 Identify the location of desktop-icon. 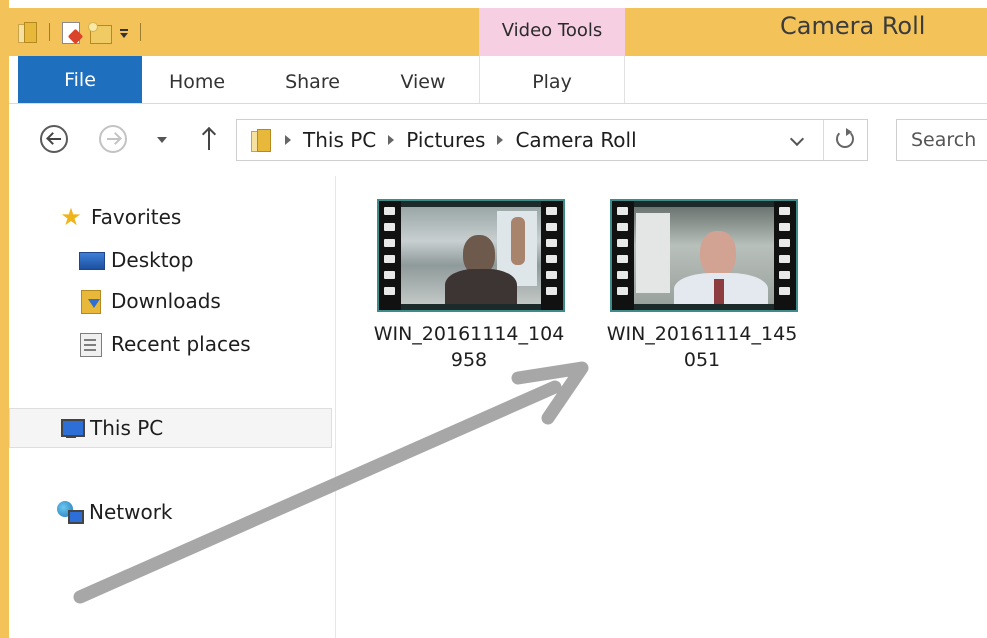
(92, 260).